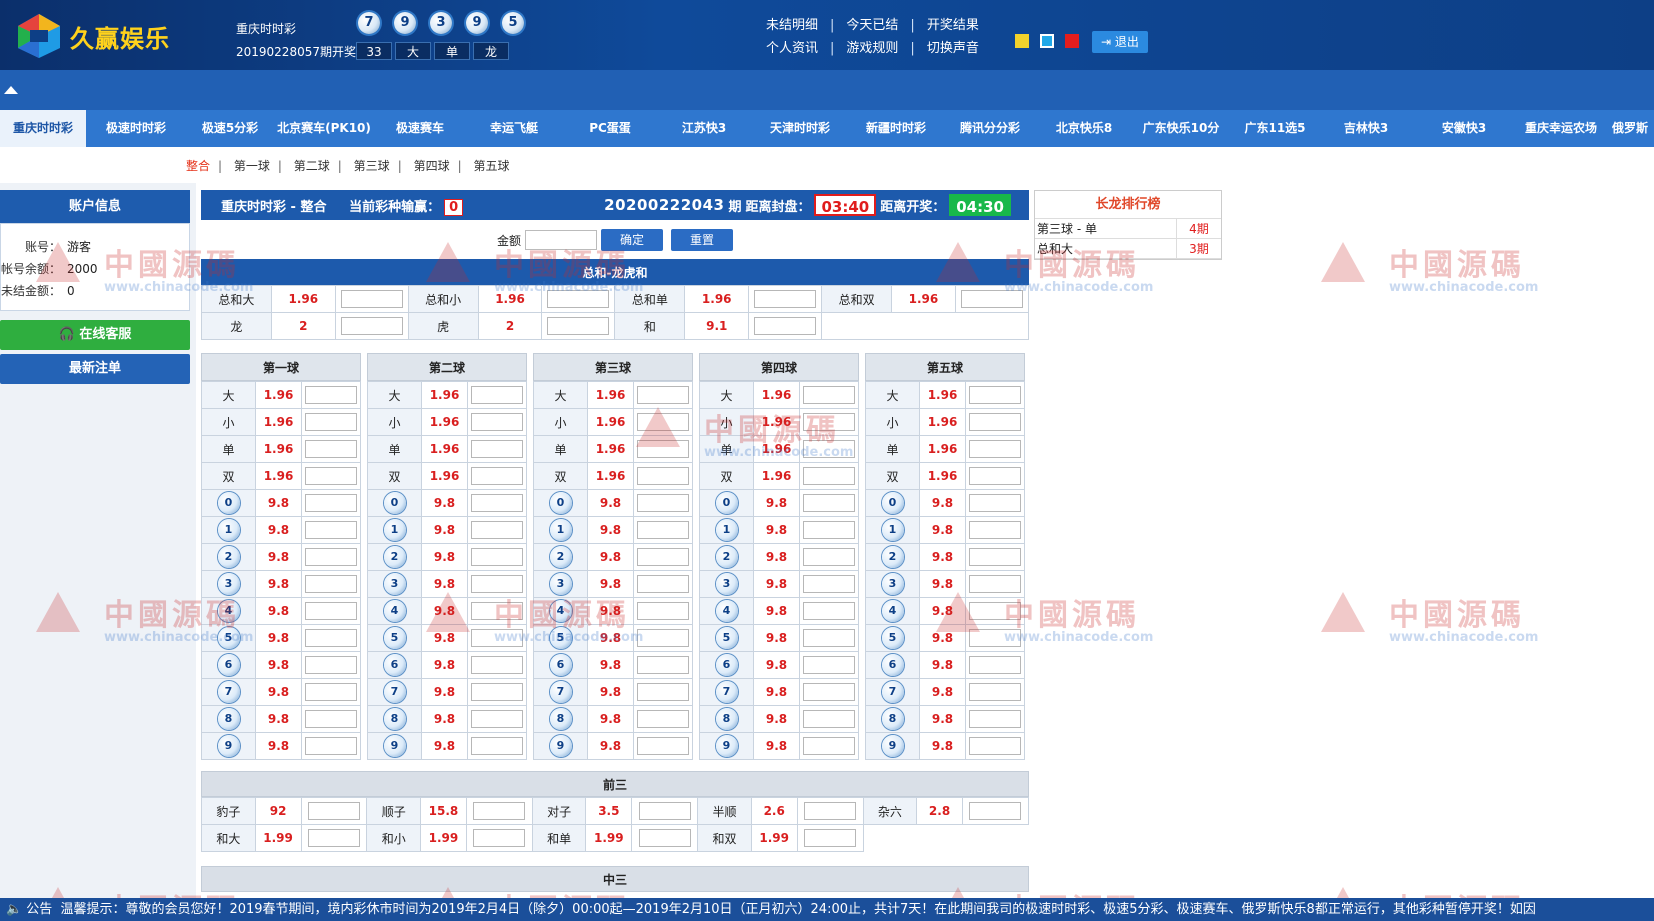  Describe the element at coordinates (372, 166) in the screenshot. I see `subnav-ball-3: 第三球` at that location.